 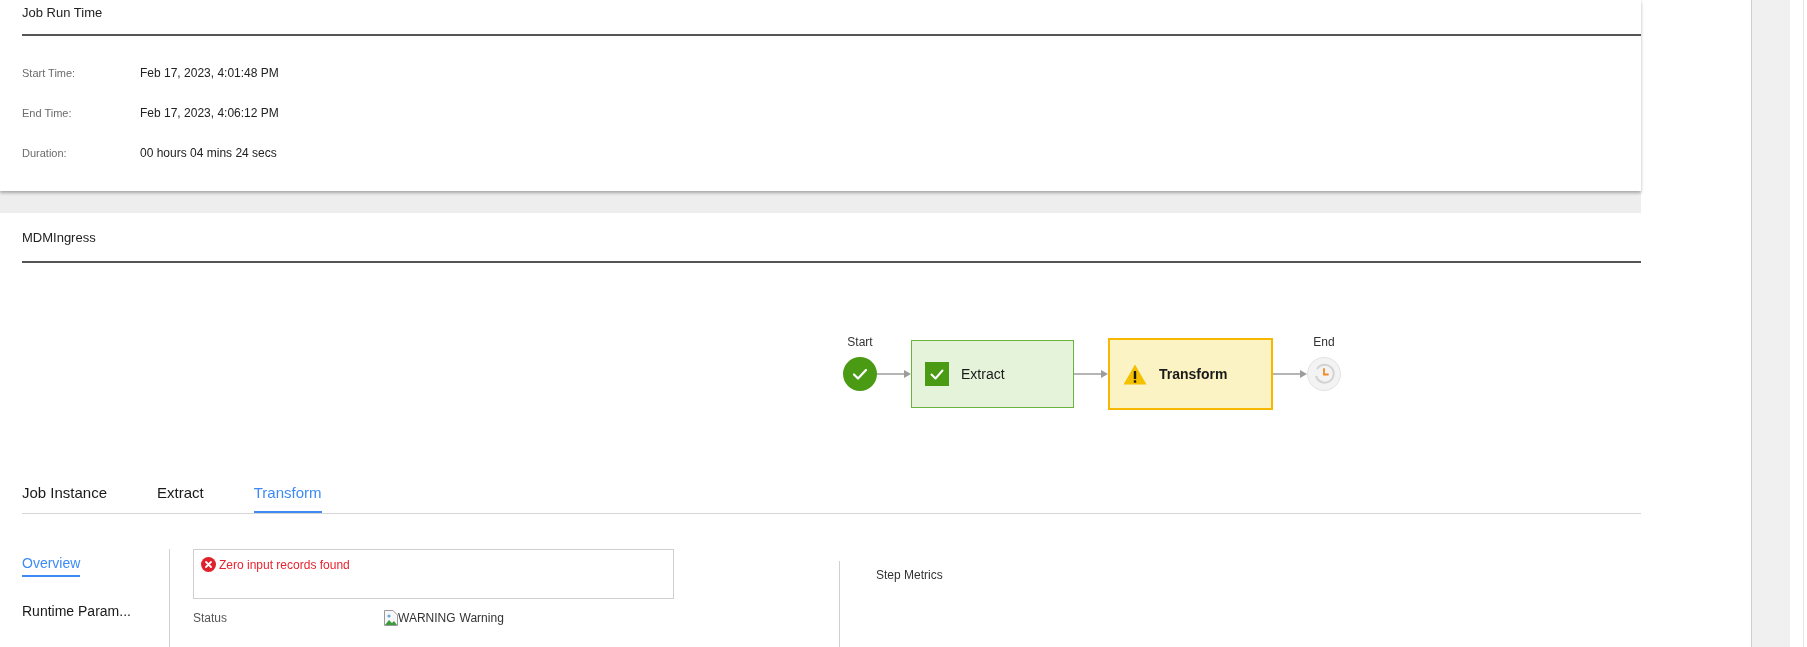 I want to click on field-label: Start Time:, so click(x=49, y=73).